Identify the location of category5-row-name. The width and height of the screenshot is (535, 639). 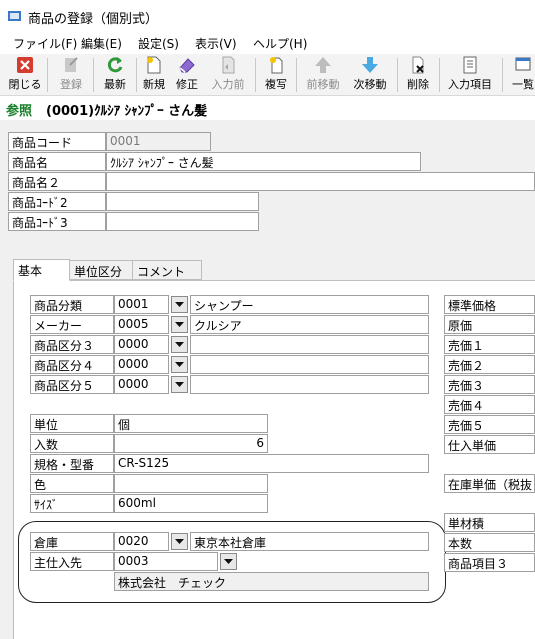
(309, 384).